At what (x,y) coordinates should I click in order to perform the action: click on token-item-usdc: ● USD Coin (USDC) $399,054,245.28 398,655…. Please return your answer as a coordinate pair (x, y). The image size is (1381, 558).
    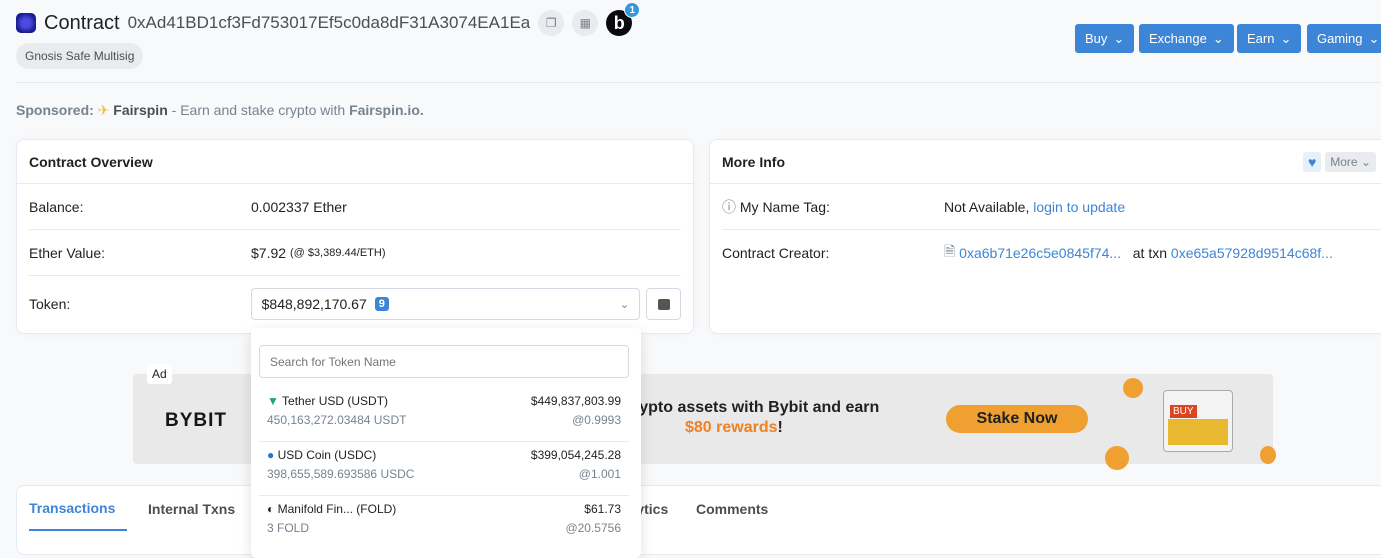
    Looking at the image, I should click on (444, 469).